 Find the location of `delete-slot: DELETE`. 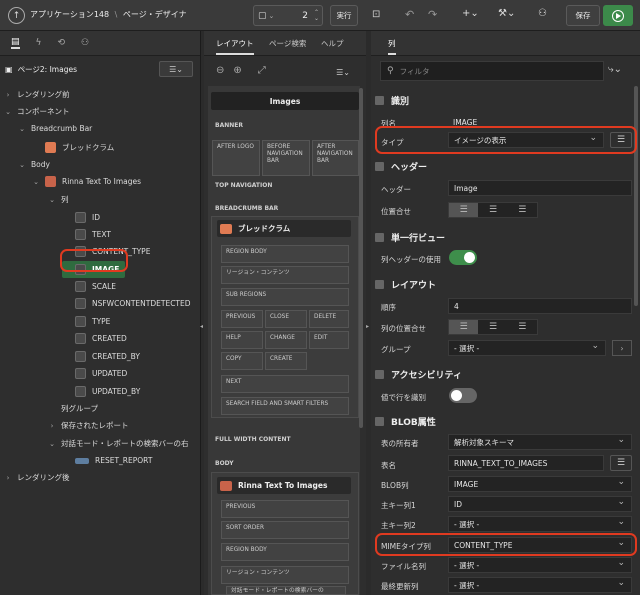

delete-slot: DELETE is located at coordinates (329, 319).